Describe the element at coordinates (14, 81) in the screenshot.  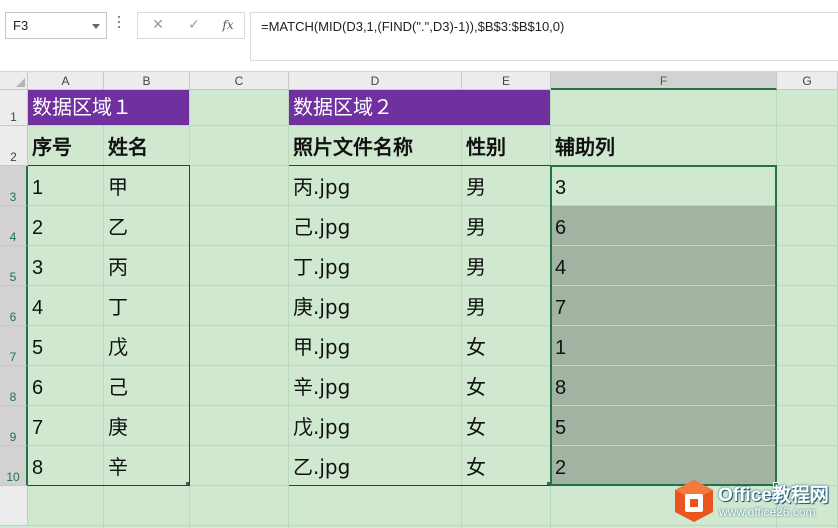
I see `select-all-button` at that location.